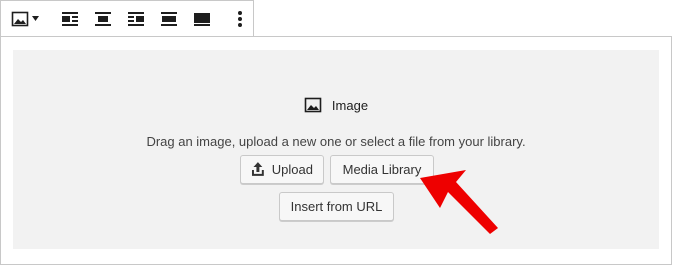  I want to click on align-full-width-button, so click(201, 18).